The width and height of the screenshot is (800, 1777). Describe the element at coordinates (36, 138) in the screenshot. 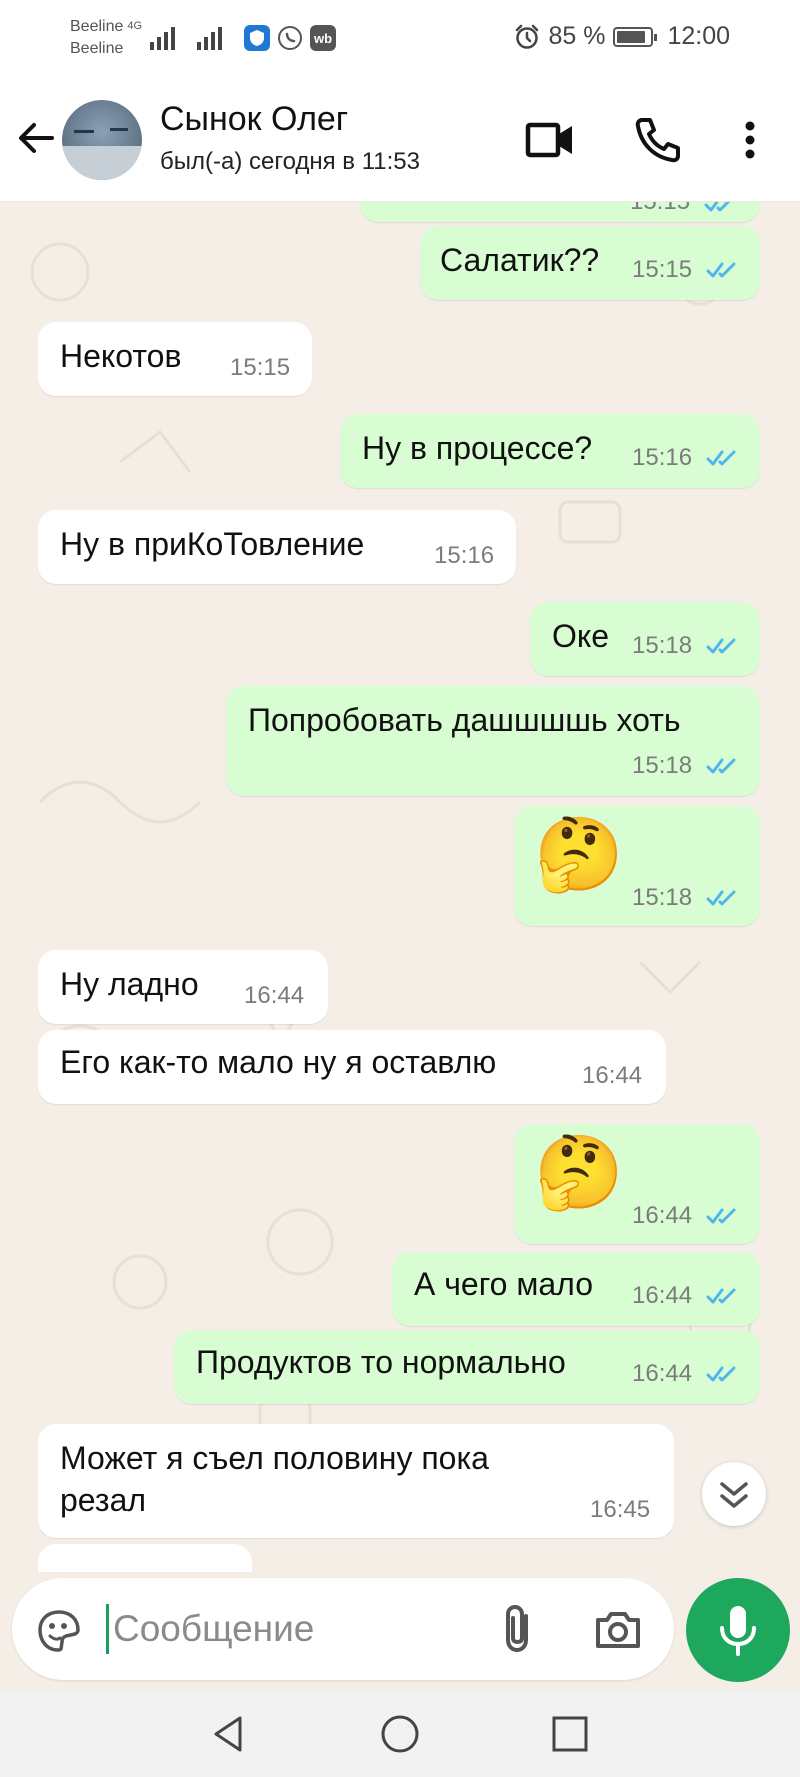

I see `arrow-left-icon` at that location.